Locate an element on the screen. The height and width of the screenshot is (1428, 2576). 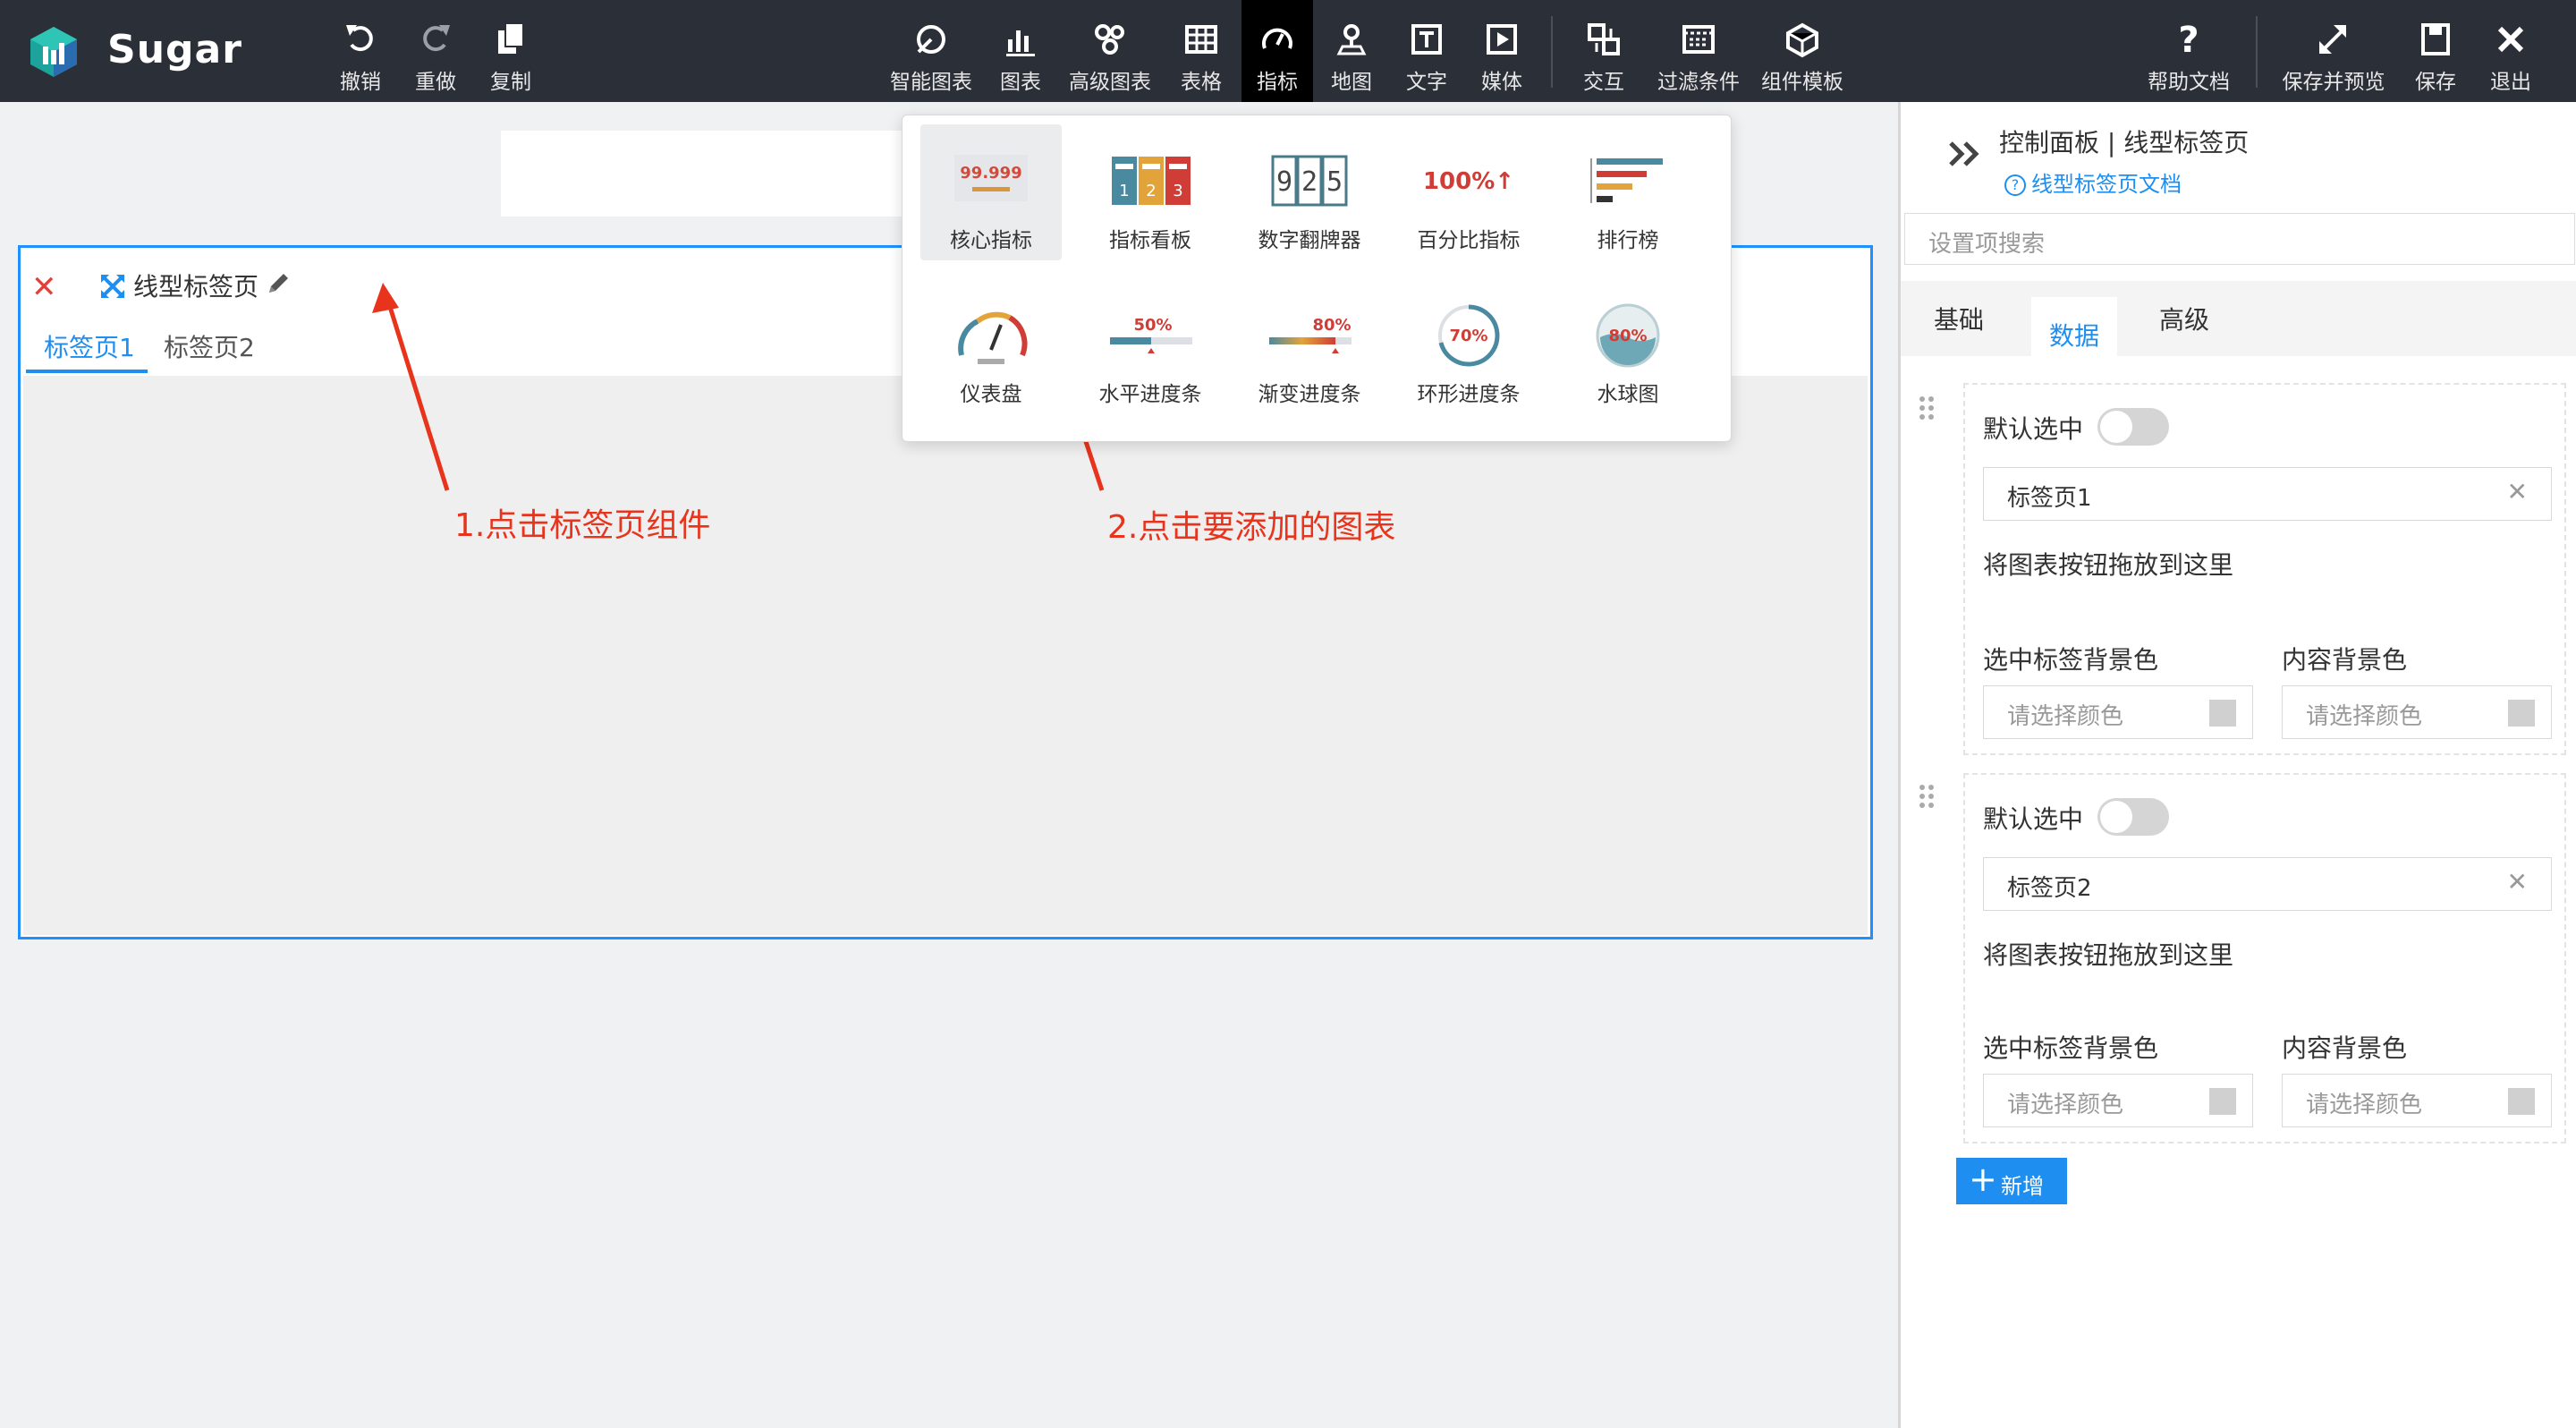
dashboard-gauge-icon is located at coordinates (993, 337).